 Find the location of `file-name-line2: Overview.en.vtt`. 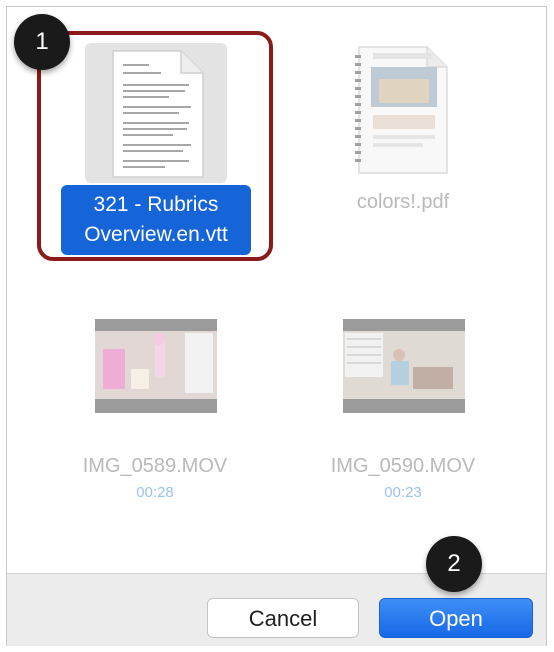

file-name-line2: Overview.en.vtt is located at coordinates (156, 234).